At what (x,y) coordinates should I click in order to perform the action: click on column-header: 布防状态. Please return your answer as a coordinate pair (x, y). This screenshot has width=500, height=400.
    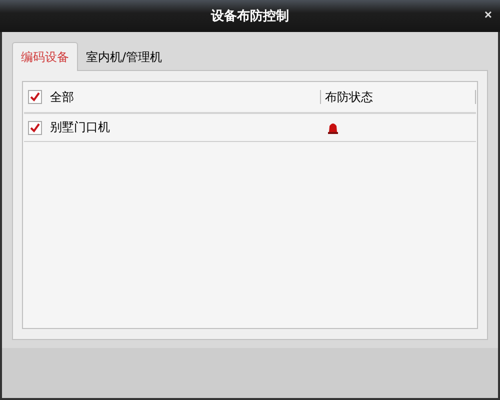
    Looking at the image, I should click on (349, 97).